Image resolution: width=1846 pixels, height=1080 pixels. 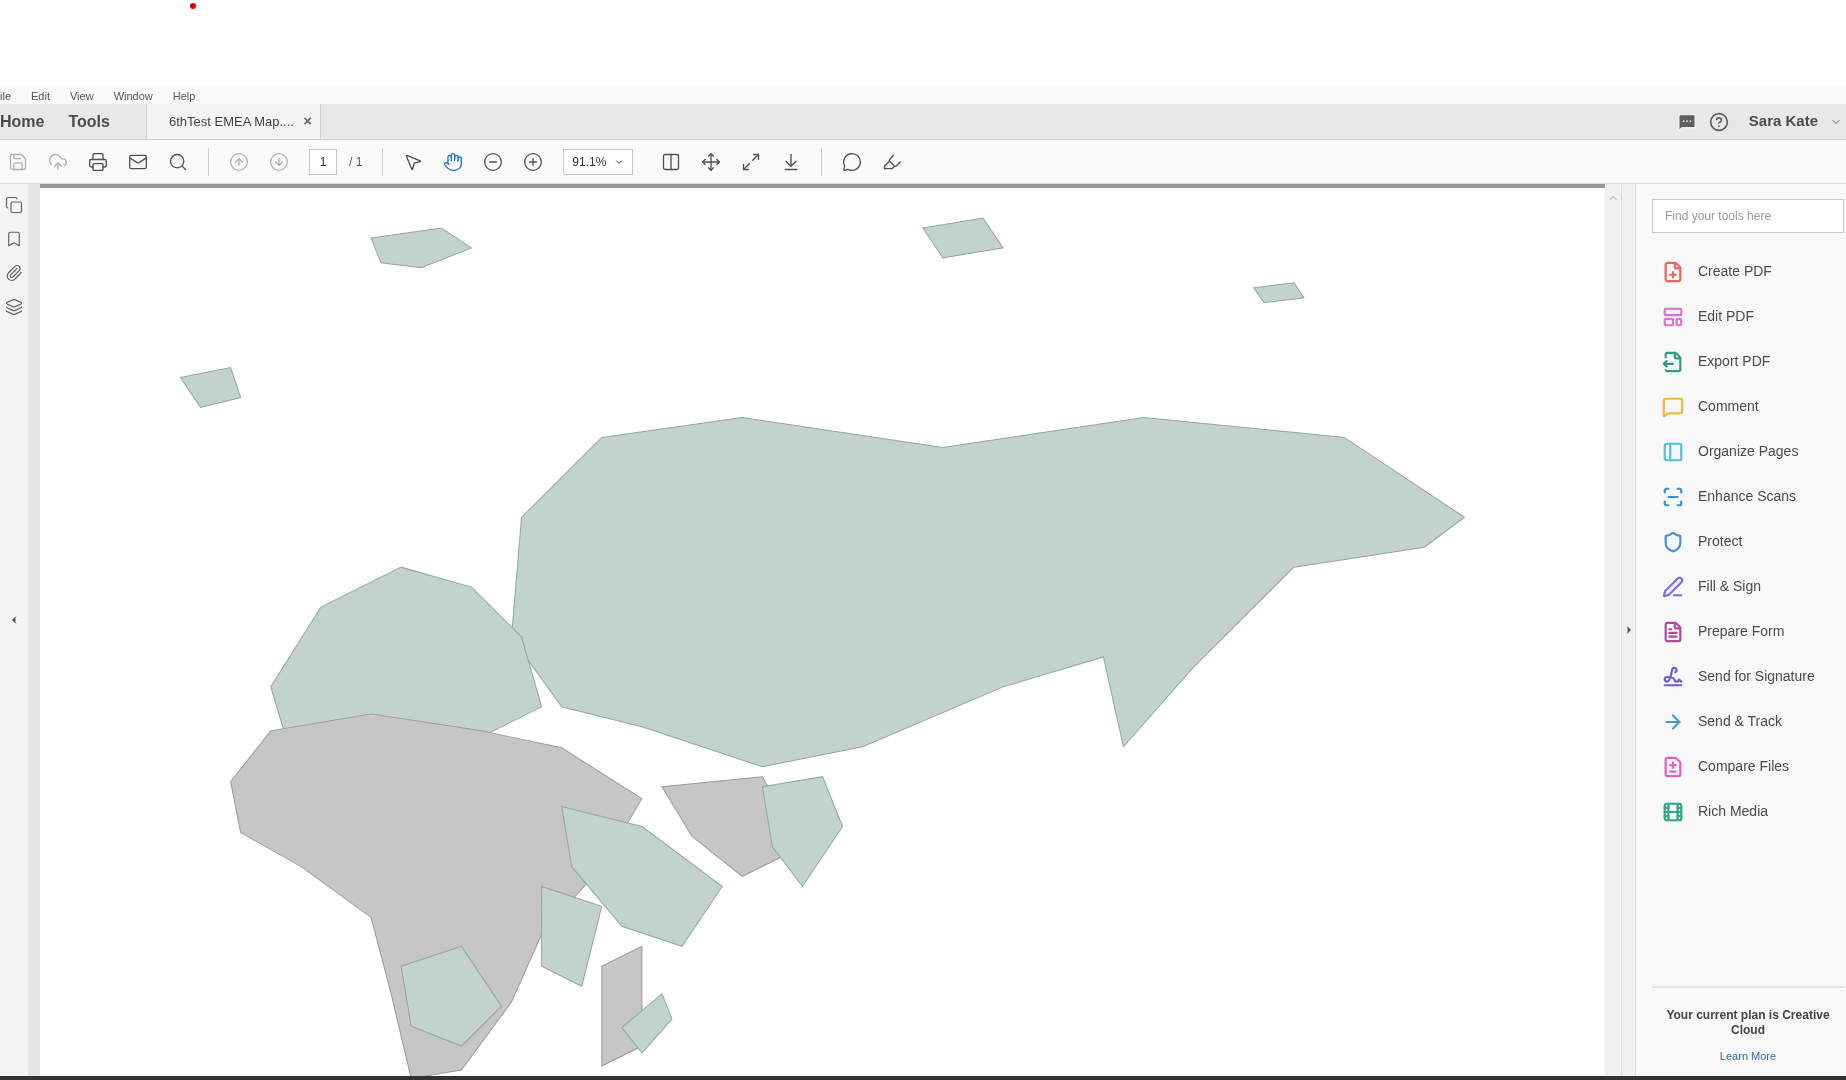 I want to click on help-icon, so click(x=1718, y=121).